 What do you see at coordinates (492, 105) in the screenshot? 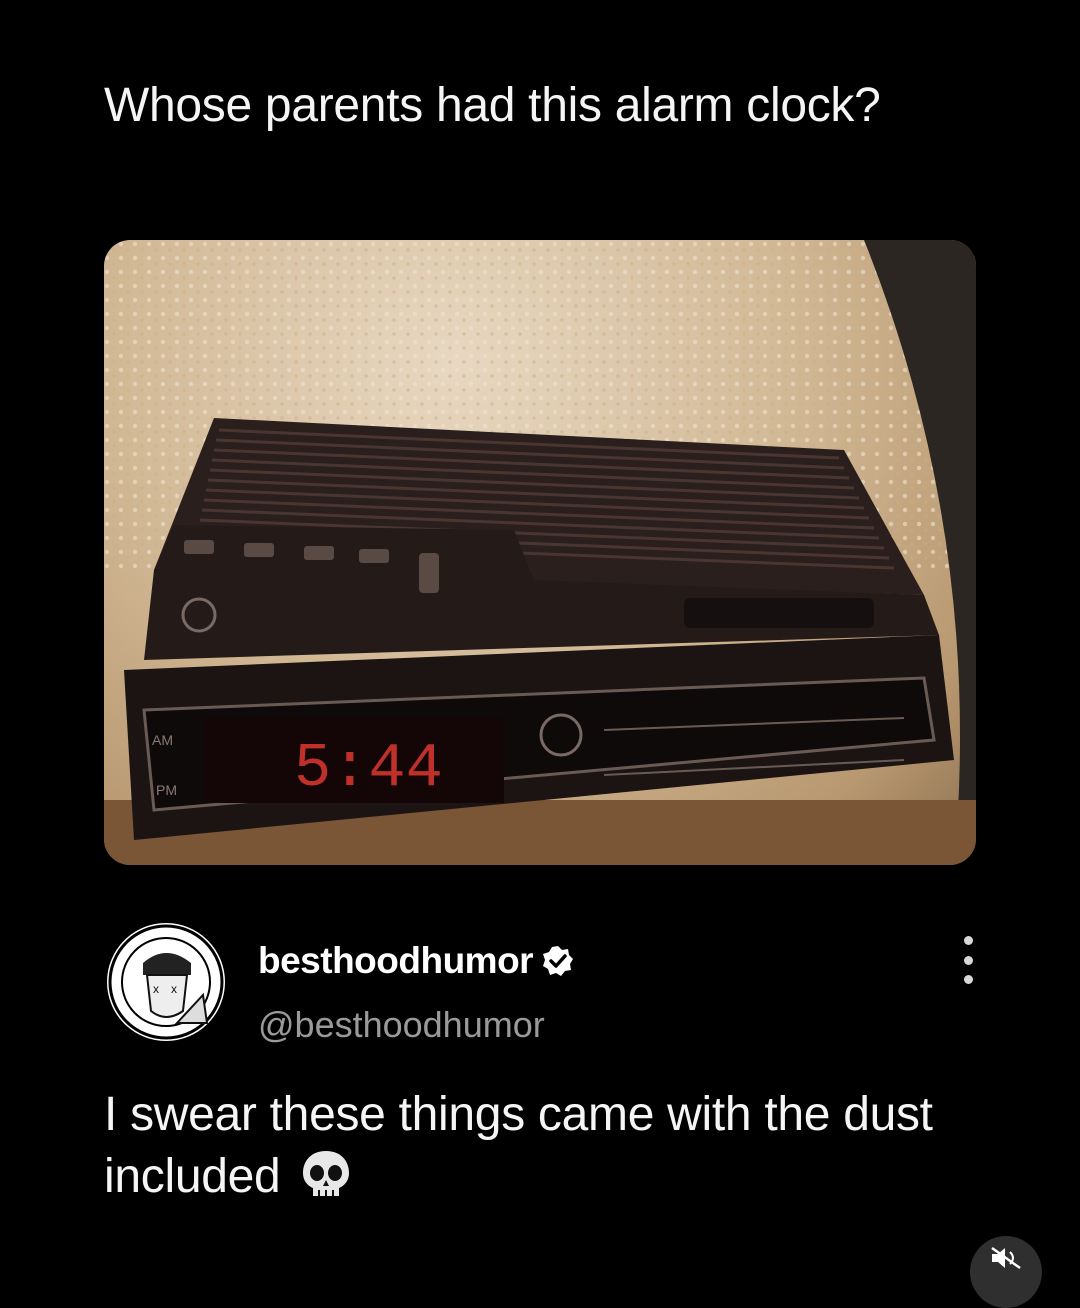
I see `post-text: Whose parents had this alarm clock?` at bounding box center [492, 105].